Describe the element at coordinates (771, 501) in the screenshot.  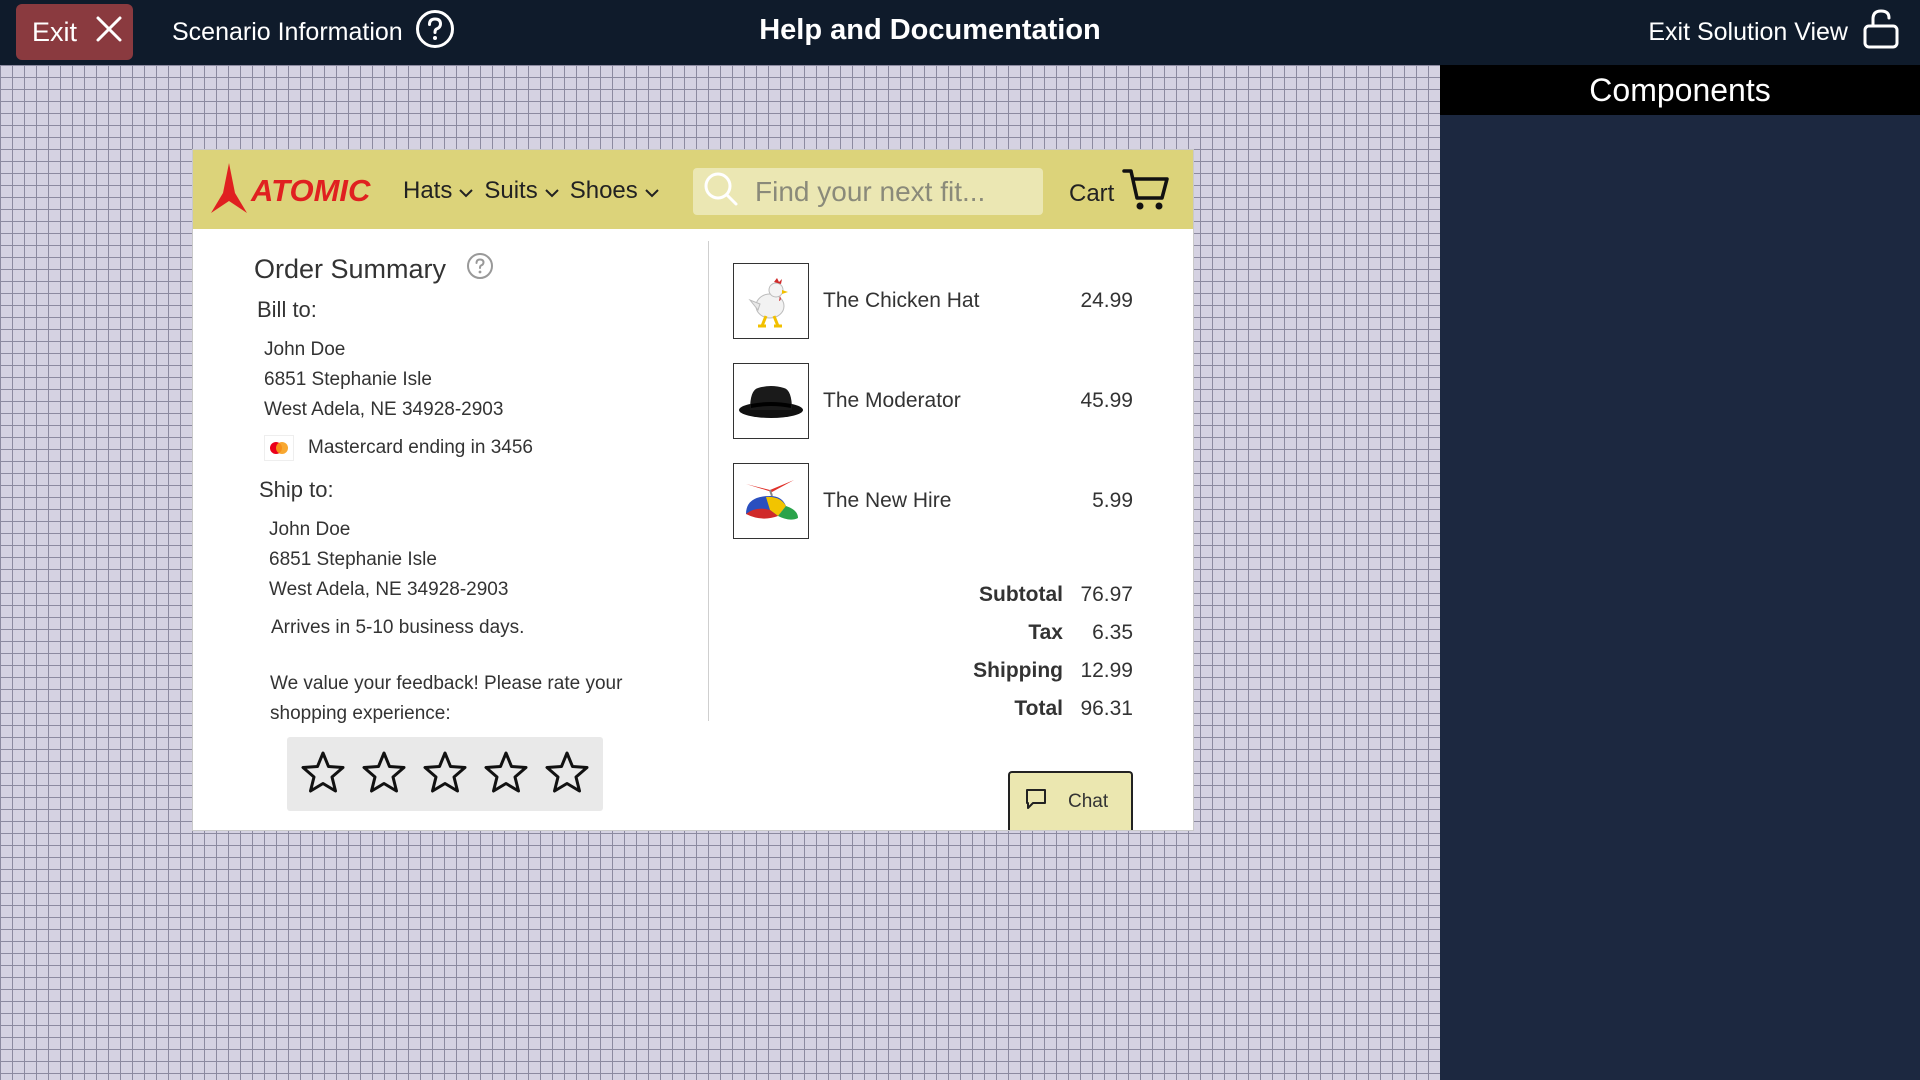
I see `propeller-cap-image` at that location.